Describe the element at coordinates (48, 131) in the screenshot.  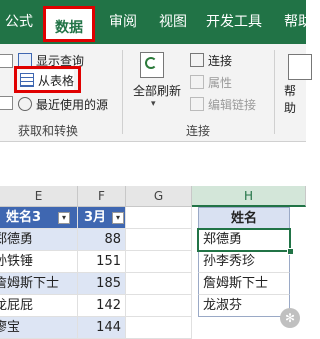
I see `get-transform-label: 获取和转换` at that location.